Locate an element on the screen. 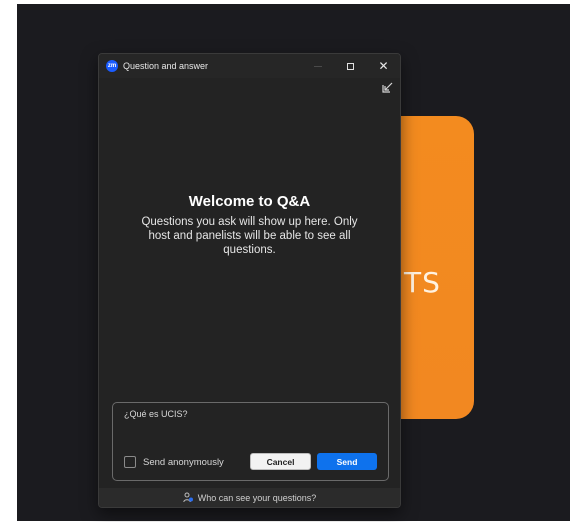  who-can-see-link: Who can see your questions? is located at coordinates (249, 497).